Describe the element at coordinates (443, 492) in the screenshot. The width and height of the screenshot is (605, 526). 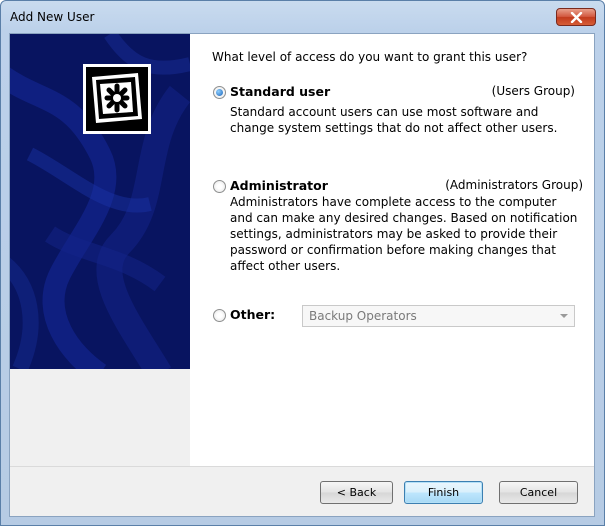
I see `finish-button: Finish` at that location.